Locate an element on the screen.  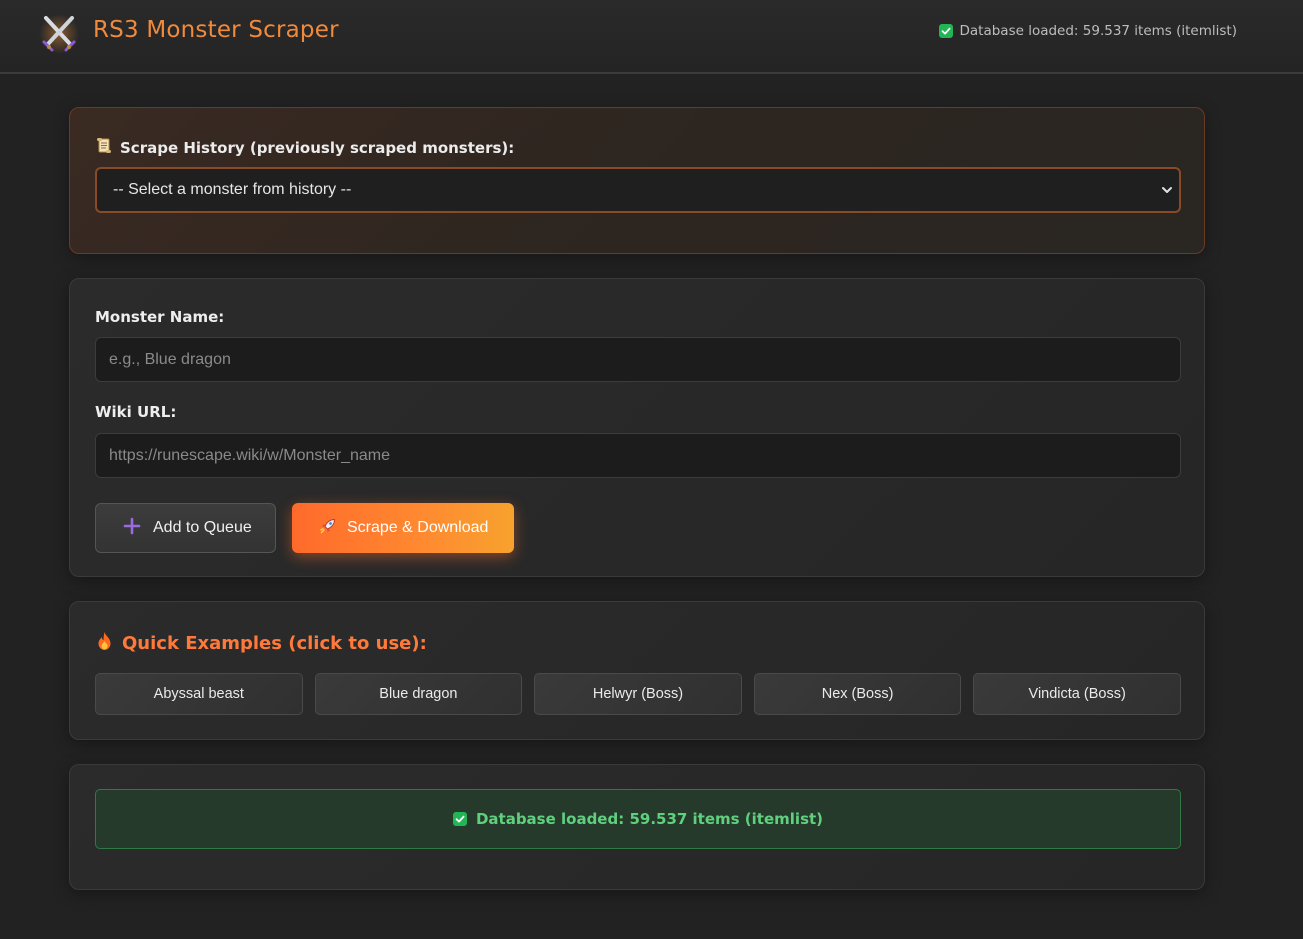
example-button-vindicta: Vindicta (Boss) is located at coordinates (1077, 694).